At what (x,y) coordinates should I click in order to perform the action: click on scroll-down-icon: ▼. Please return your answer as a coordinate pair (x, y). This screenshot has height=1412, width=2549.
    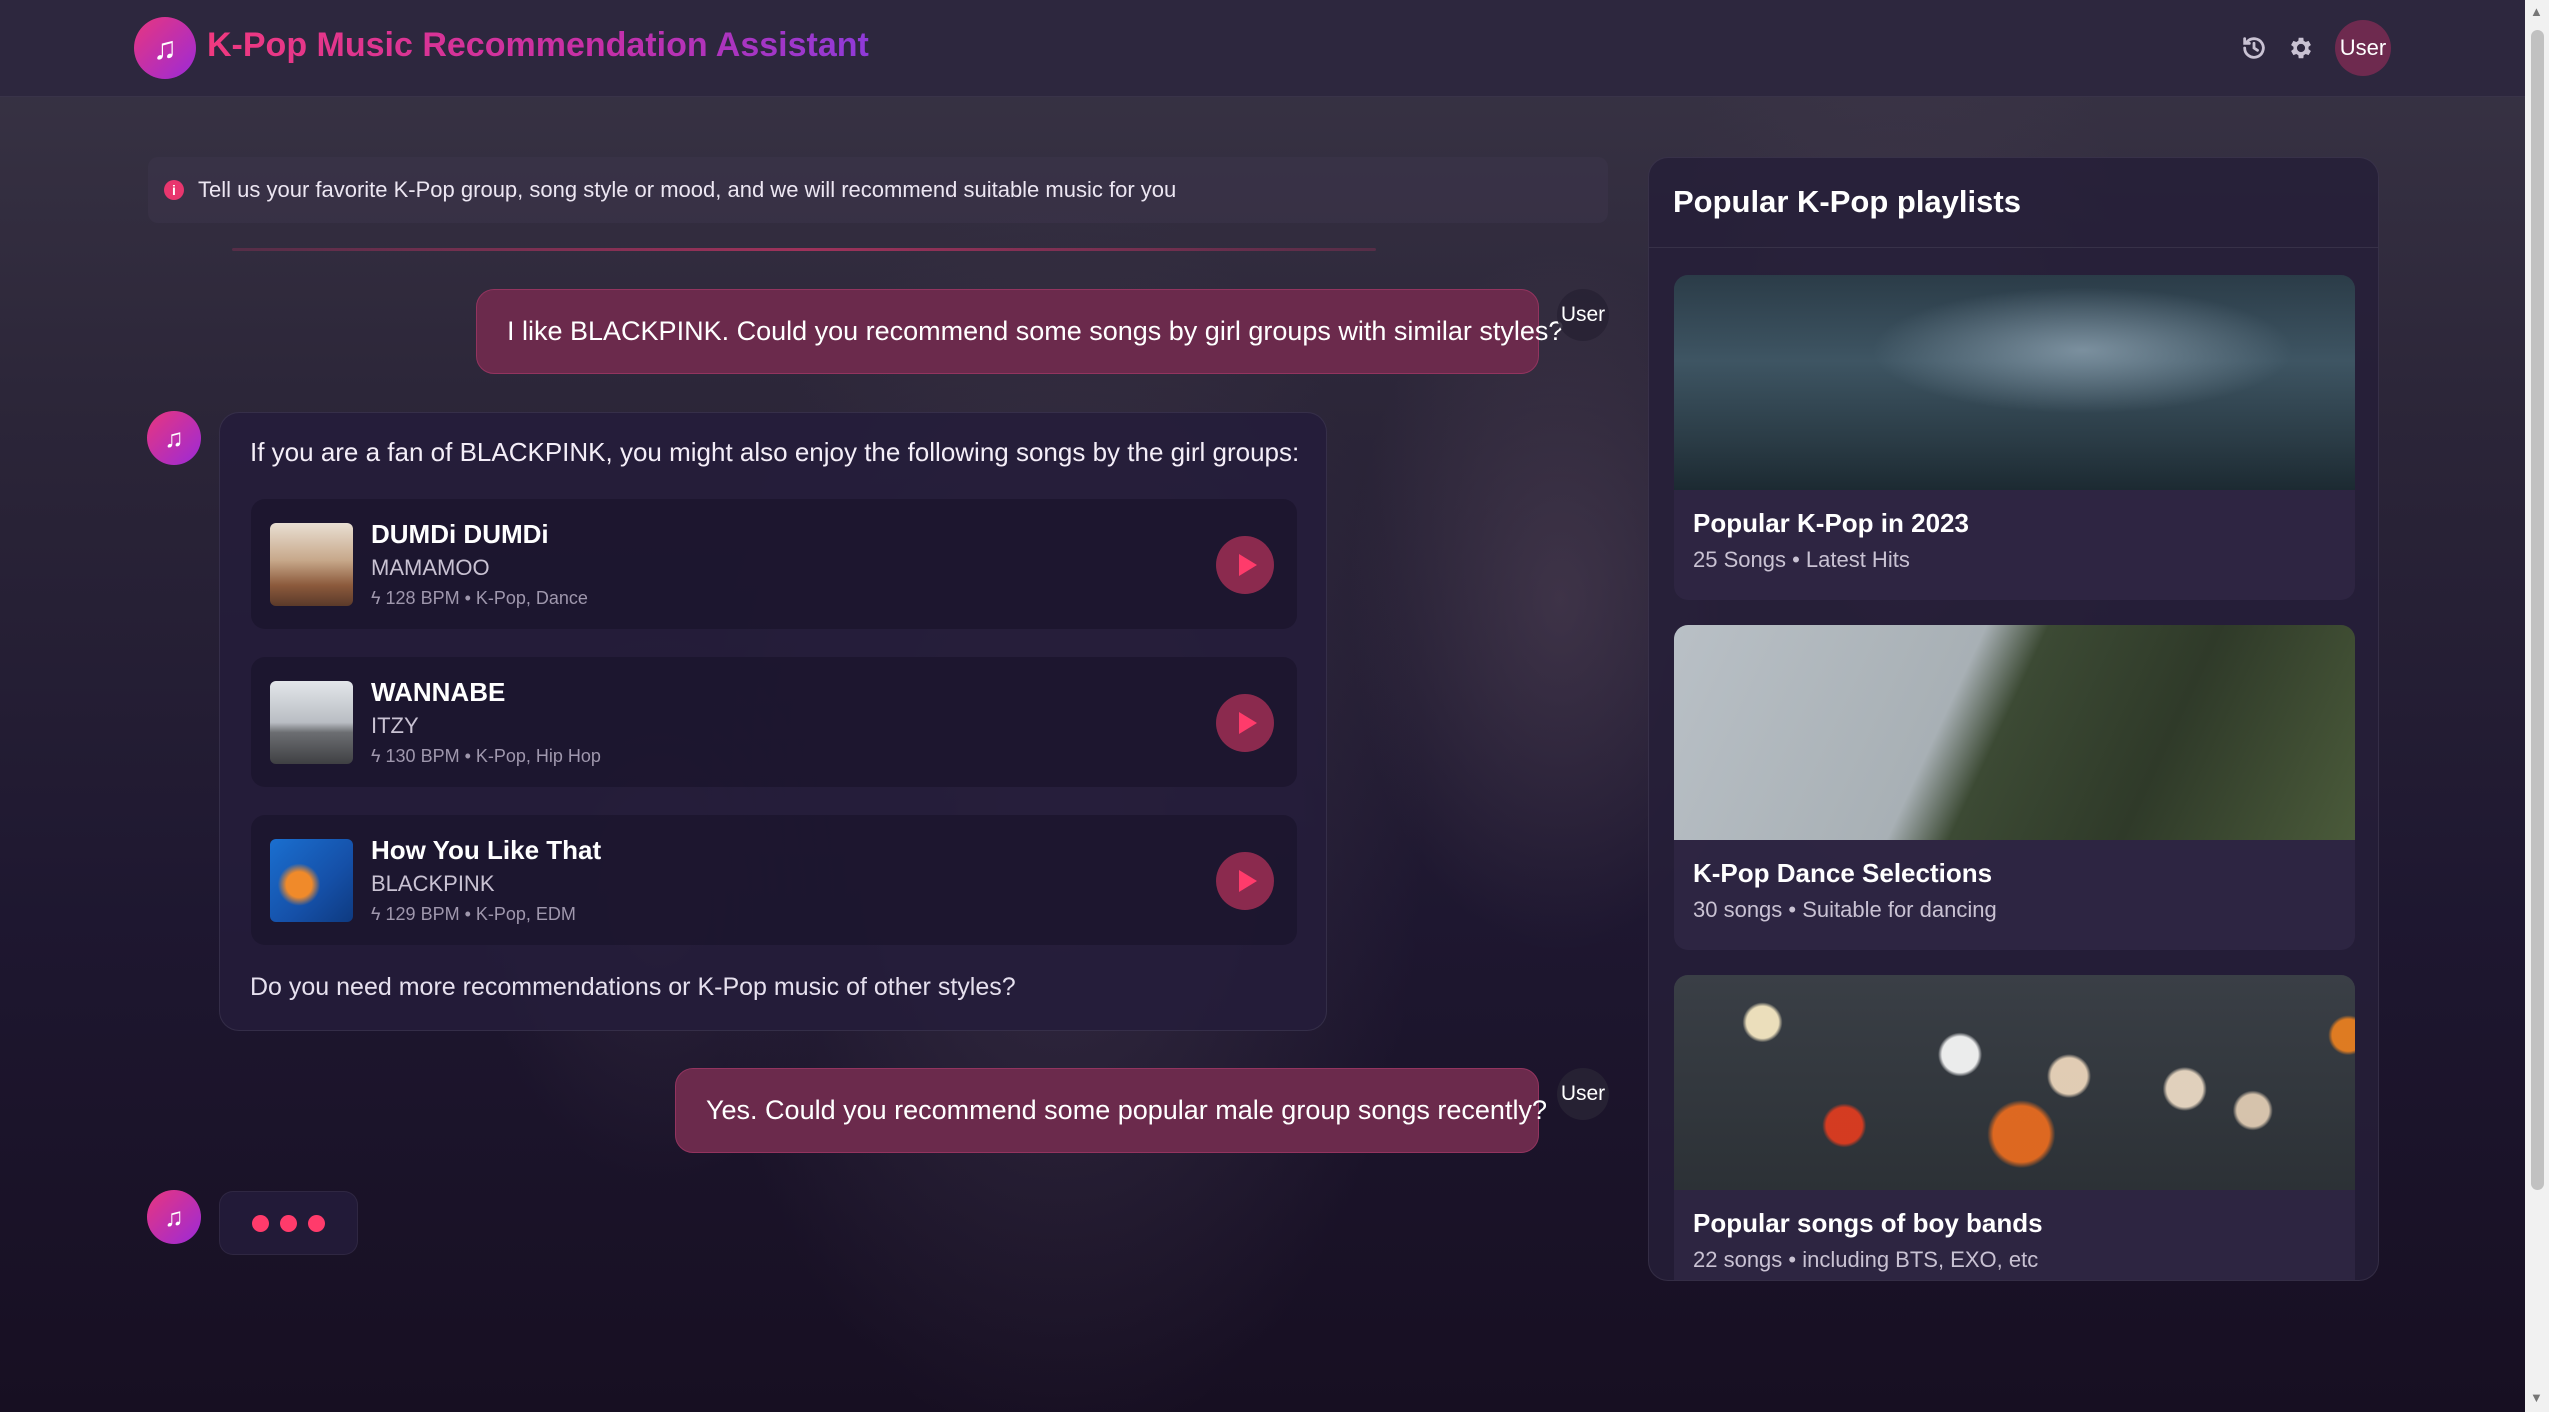
    Looking at the image, I should click on (2536, 1397).